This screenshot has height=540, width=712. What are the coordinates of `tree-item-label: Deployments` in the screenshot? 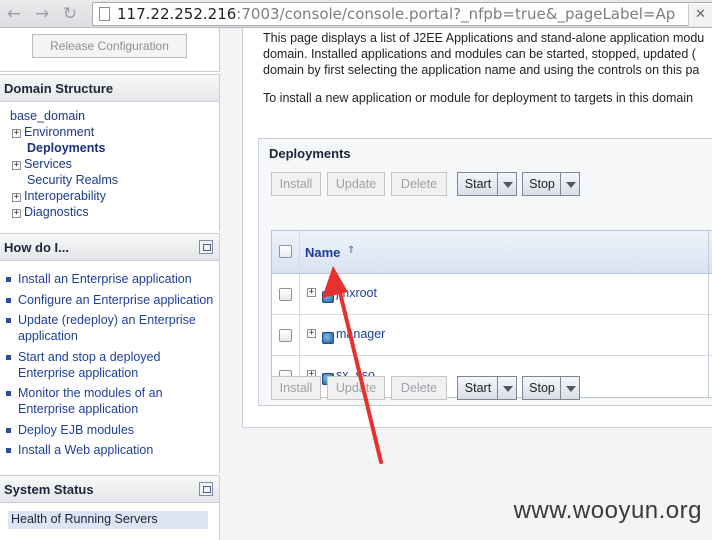 It's located at (66, 148).